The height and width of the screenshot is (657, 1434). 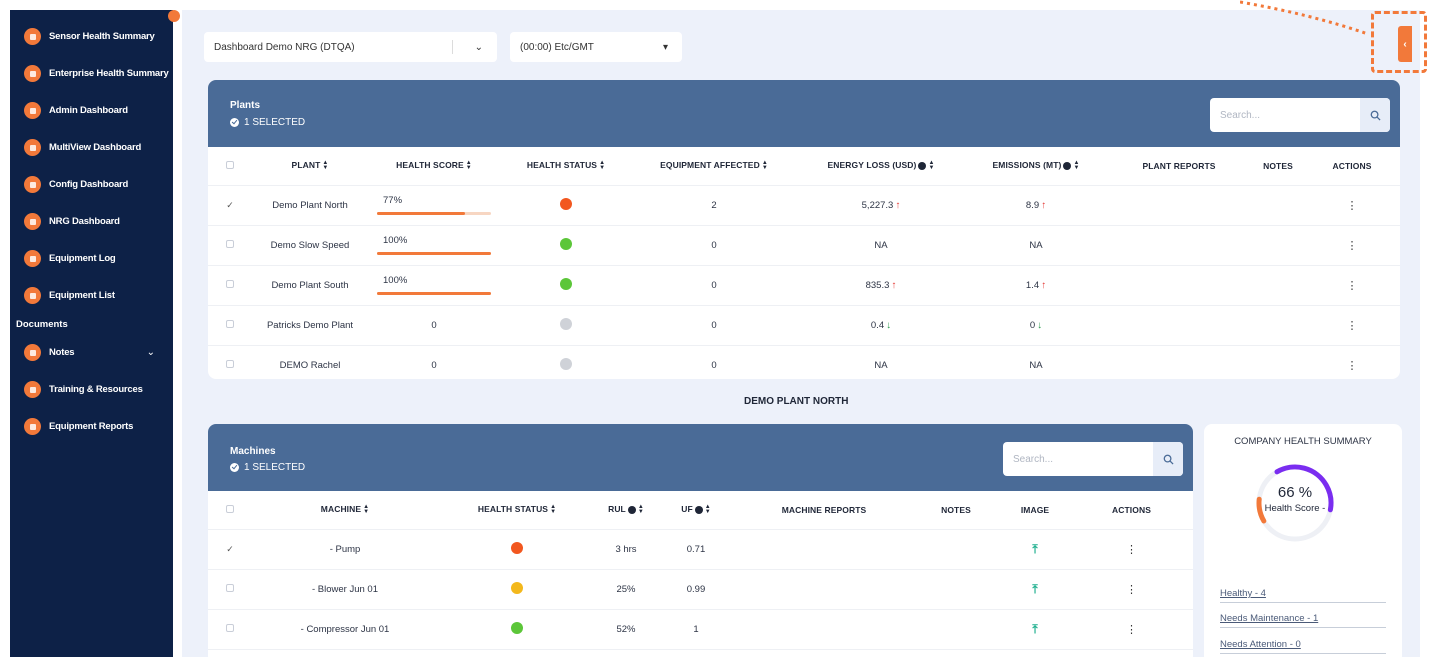 I want to click on machine-name: - Pump, so click(x=345, y=548).